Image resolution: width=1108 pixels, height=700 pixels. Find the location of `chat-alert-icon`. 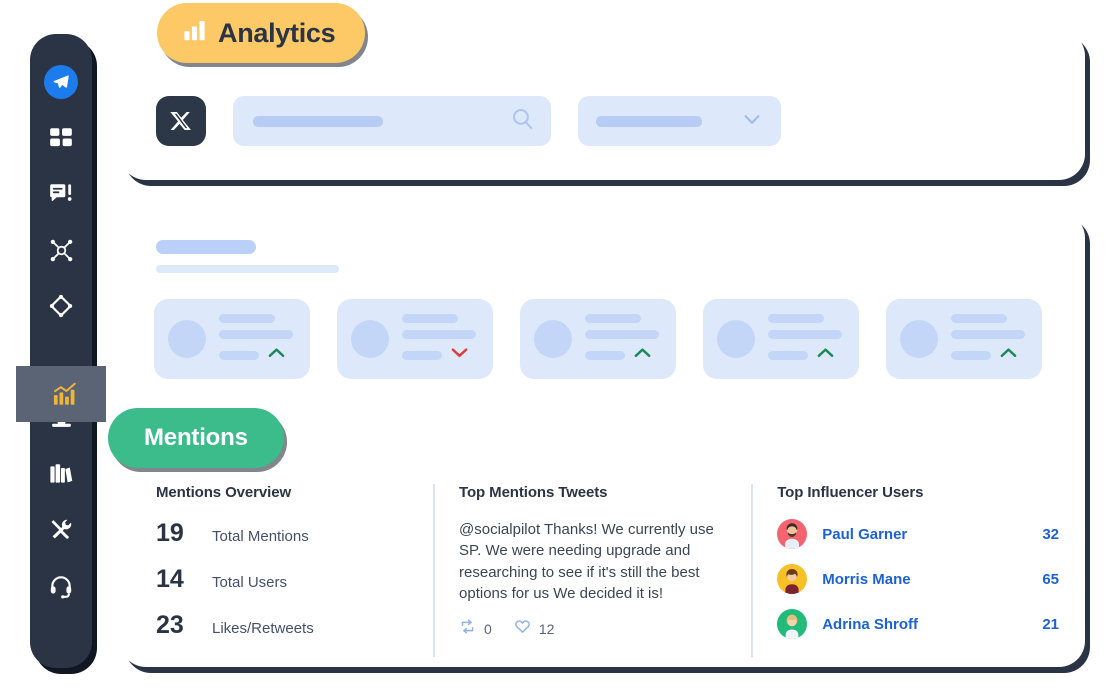

chat-alert-icon is located at coordinates (61, 194).